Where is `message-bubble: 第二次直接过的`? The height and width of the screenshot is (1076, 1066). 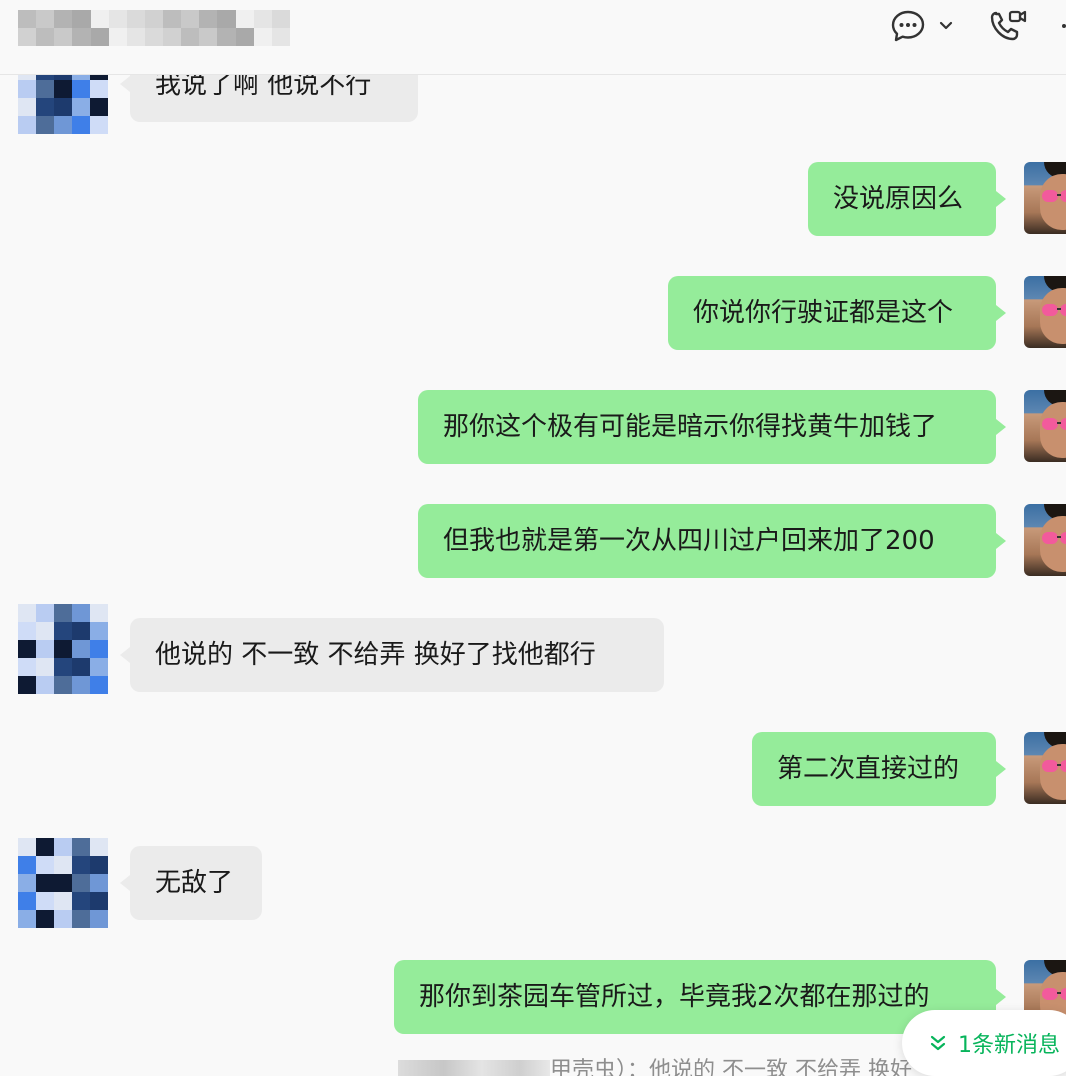
message-bubble: 第二次直接过的 is located at coordinates (874, 769).